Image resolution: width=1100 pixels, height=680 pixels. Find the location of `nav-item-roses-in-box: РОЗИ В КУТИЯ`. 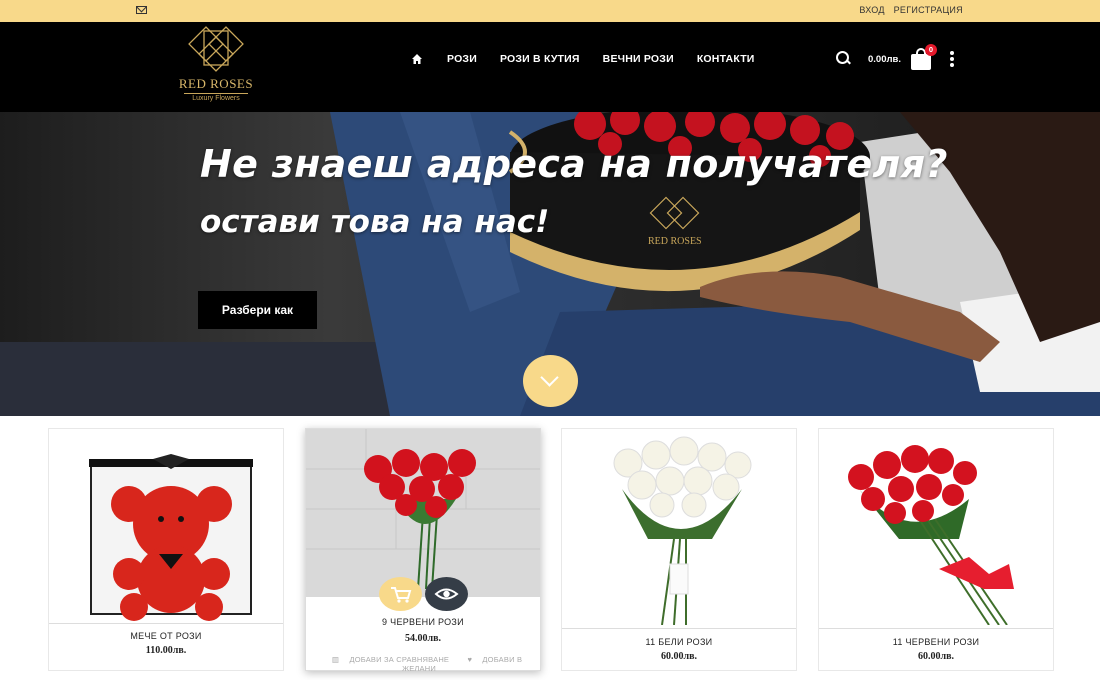

nav-item-roses-in-box: РОЗИ В КУТИЯ is located at coordinates (540, 59).